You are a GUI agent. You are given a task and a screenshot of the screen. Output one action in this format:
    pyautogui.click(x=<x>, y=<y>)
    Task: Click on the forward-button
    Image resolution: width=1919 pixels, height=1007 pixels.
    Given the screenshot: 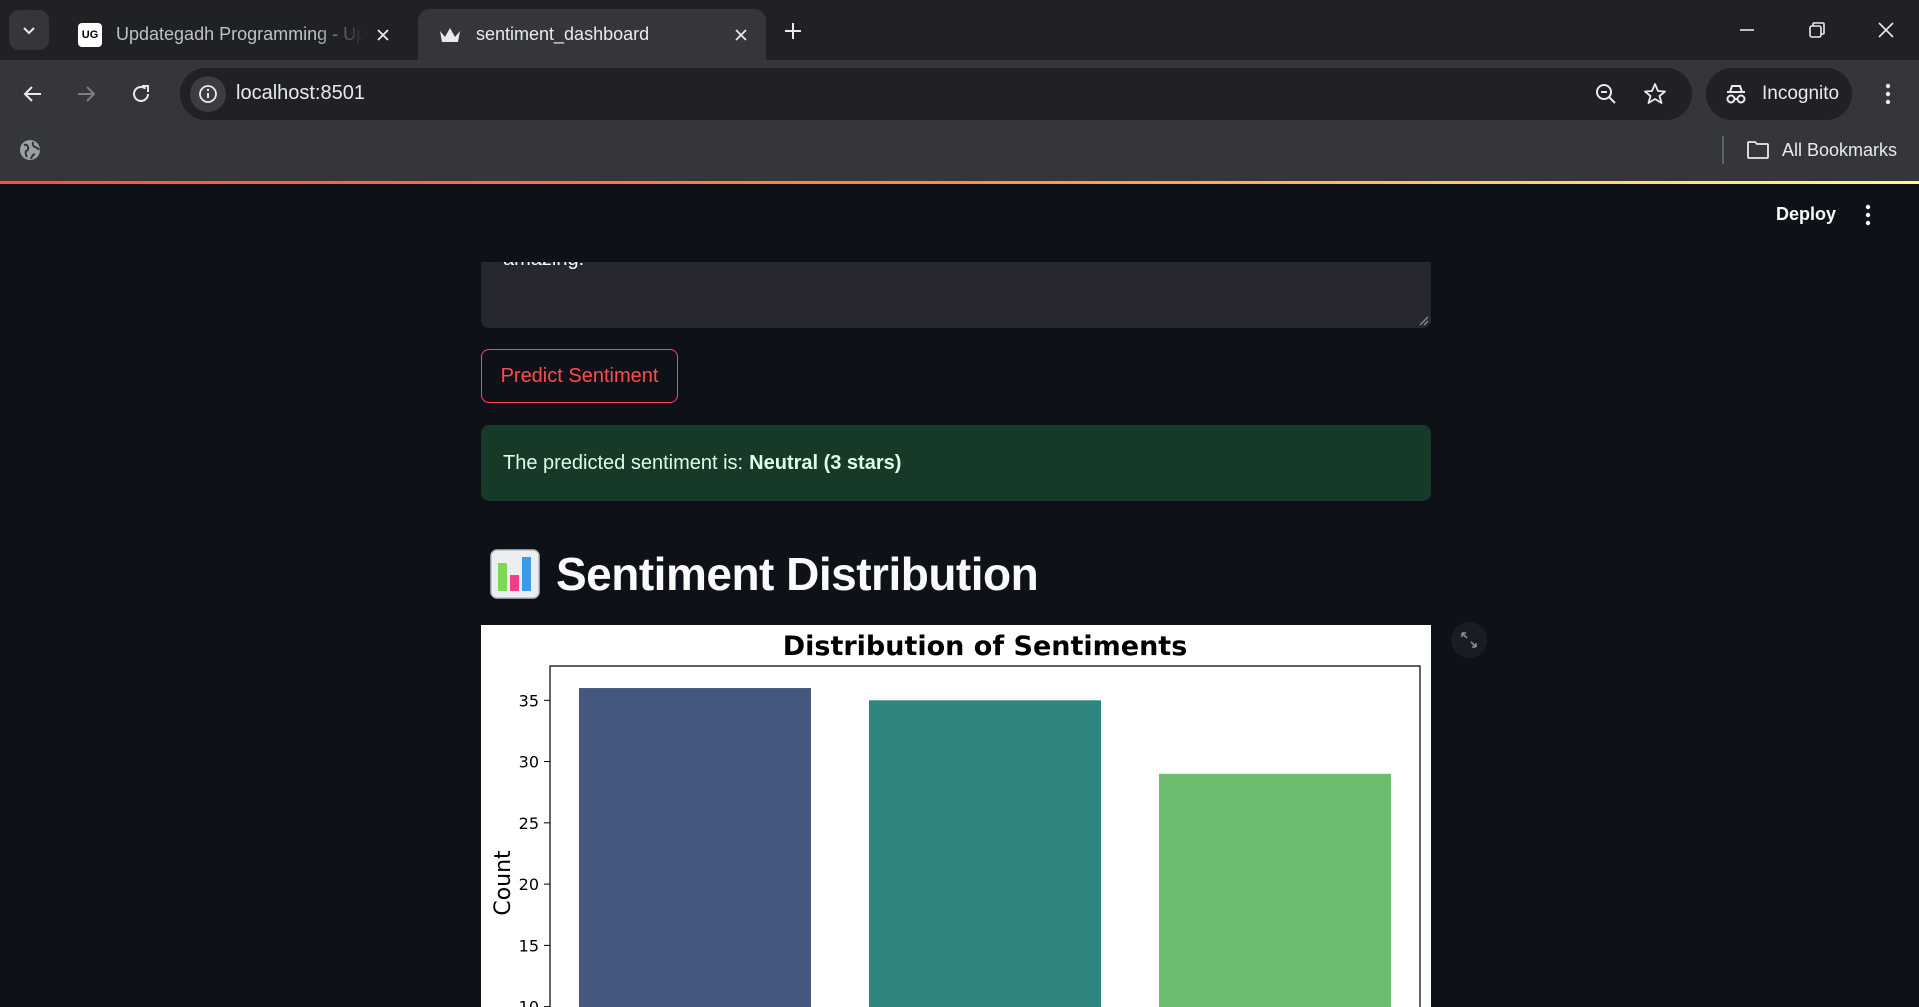 What is the action you would take?
    pyautogui.click(x=86, y=94)
    